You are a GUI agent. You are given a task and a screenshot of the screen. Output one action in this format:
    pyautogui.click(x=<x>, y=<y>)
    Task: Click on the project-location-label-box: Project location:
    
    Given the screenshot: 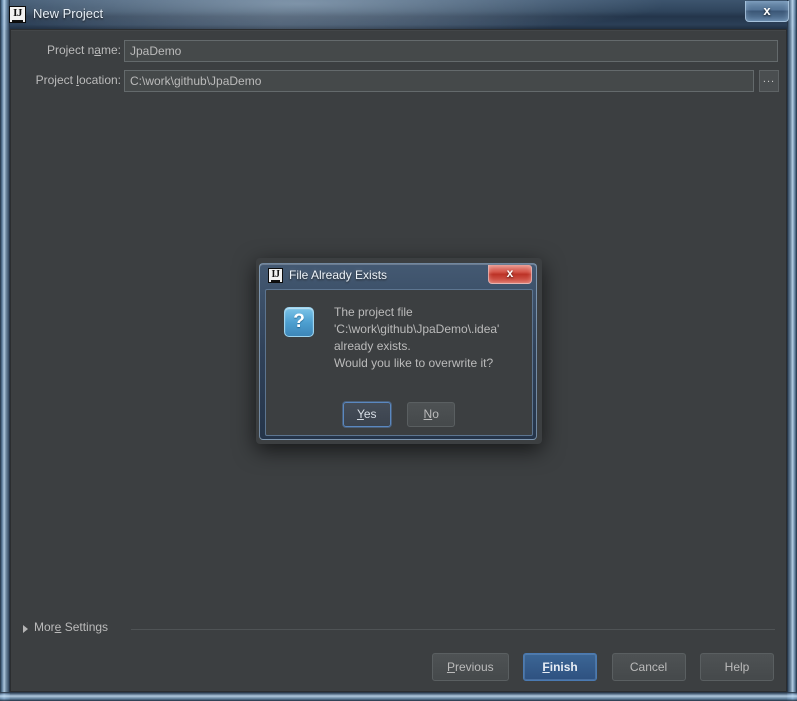 What is the action you would take?
    pyautogui.click(x=71, y=81)
    